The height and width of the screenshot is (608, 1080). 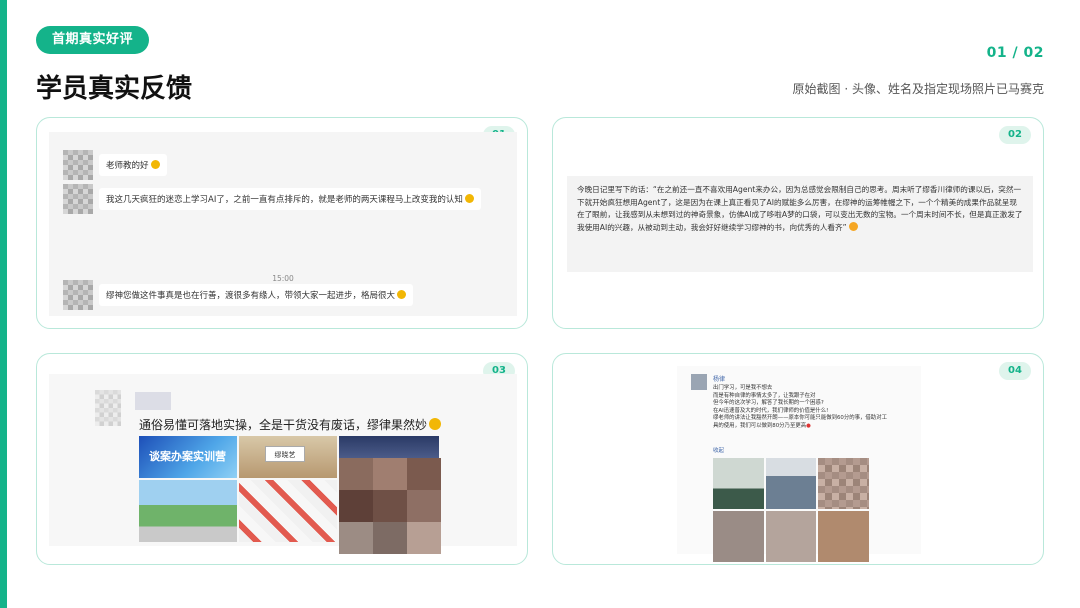 I want to click on chat-message: 缪神您做这件事真是也在行善，渡很多有缘人，带领大家一起进步，格局很大, so click(x=238, y=295).